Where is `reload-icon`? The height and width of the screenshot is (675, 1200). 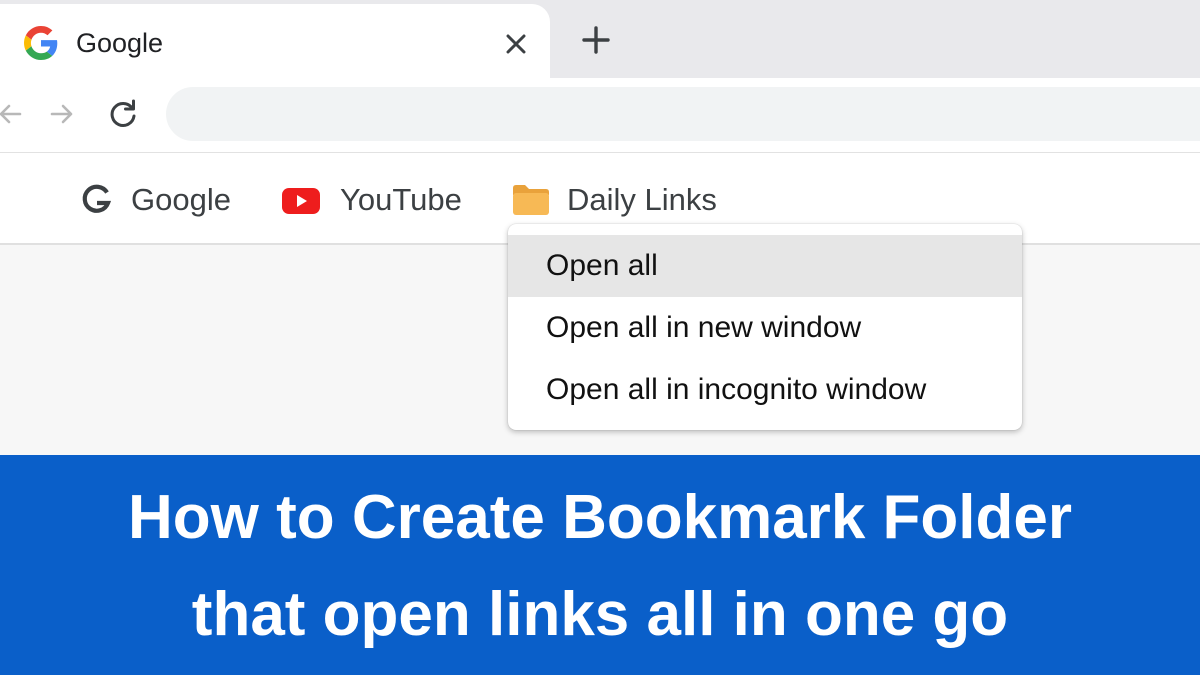 reload-icon is located at coordinates (123, 114).